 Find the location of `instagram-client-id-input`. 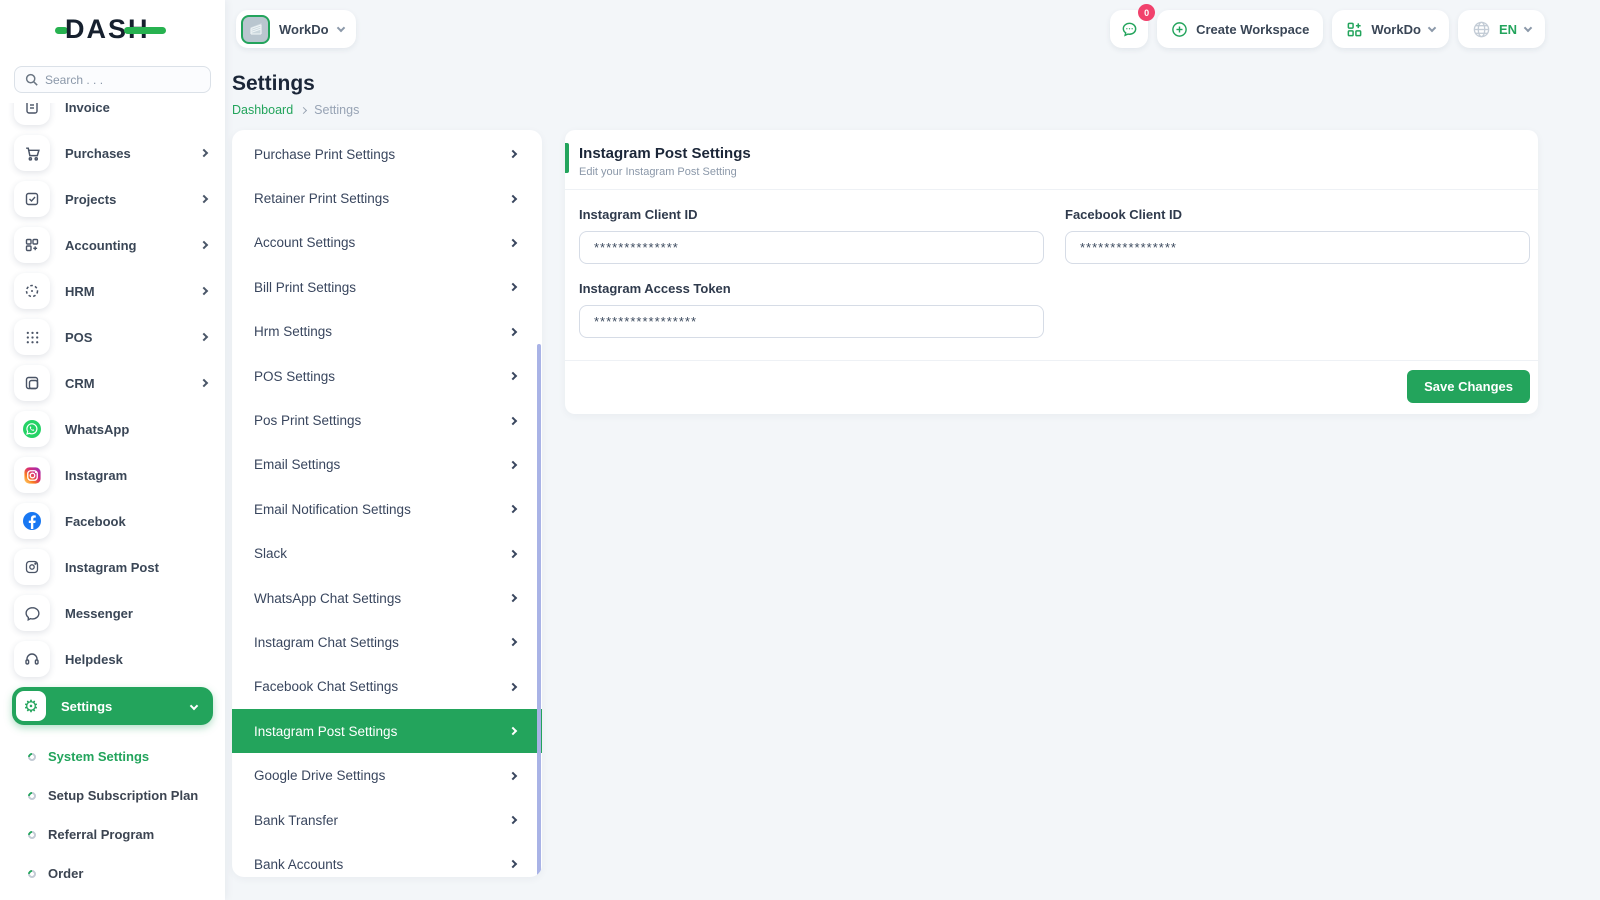

instagram-client-id-input is located at coordinates (811, 247).